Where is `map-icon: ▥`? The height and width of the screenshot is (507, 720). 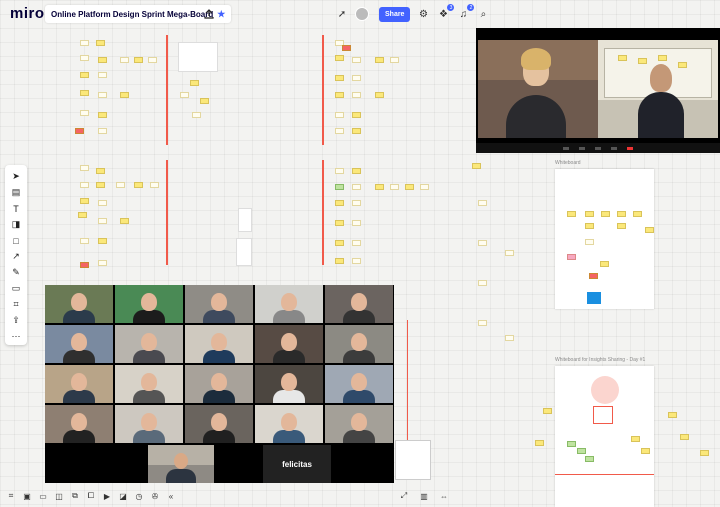
map-icon: ▥ is located at coordinates (424, 496).